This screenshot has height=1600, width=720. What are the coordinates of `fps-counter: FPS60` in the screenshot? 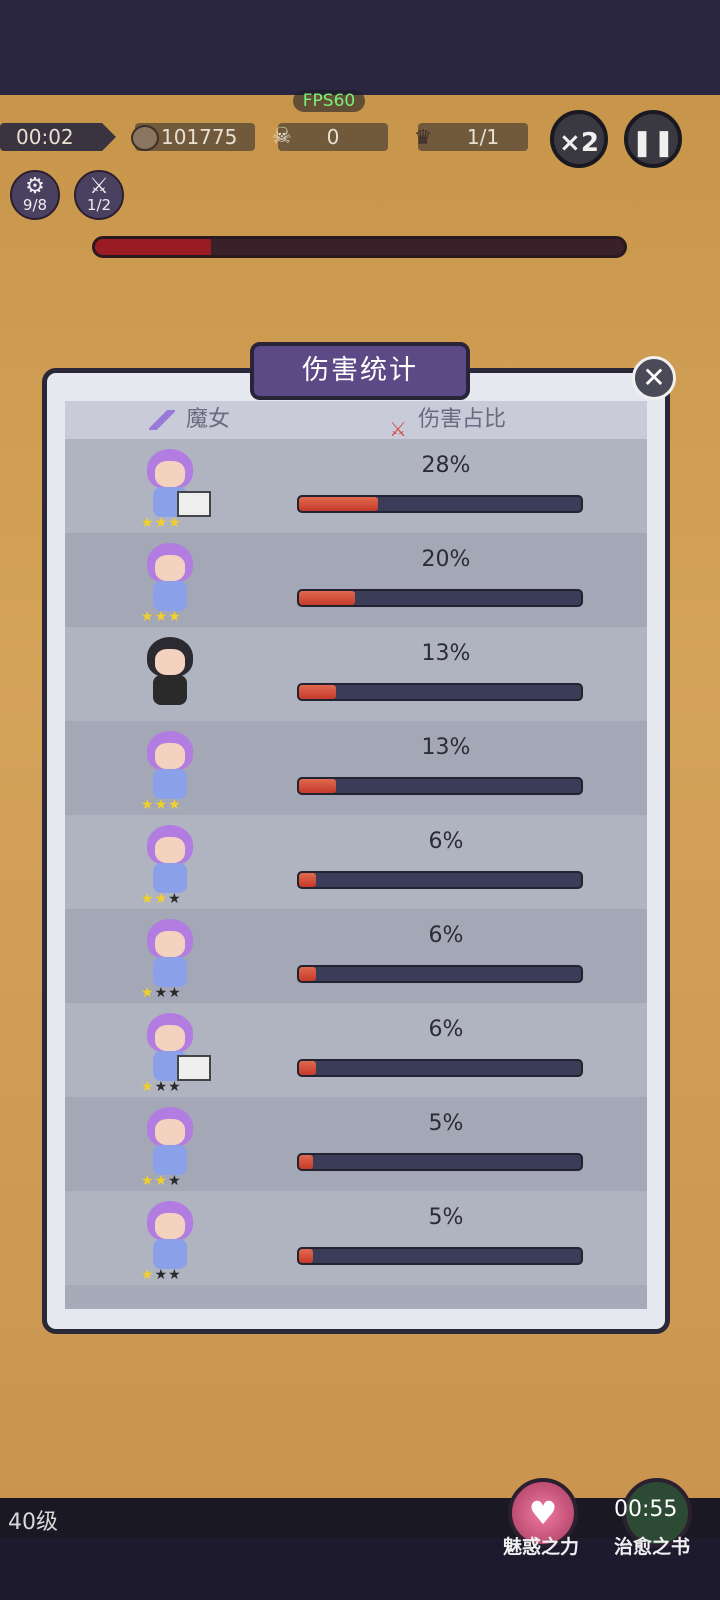 It's located at (329, 101).